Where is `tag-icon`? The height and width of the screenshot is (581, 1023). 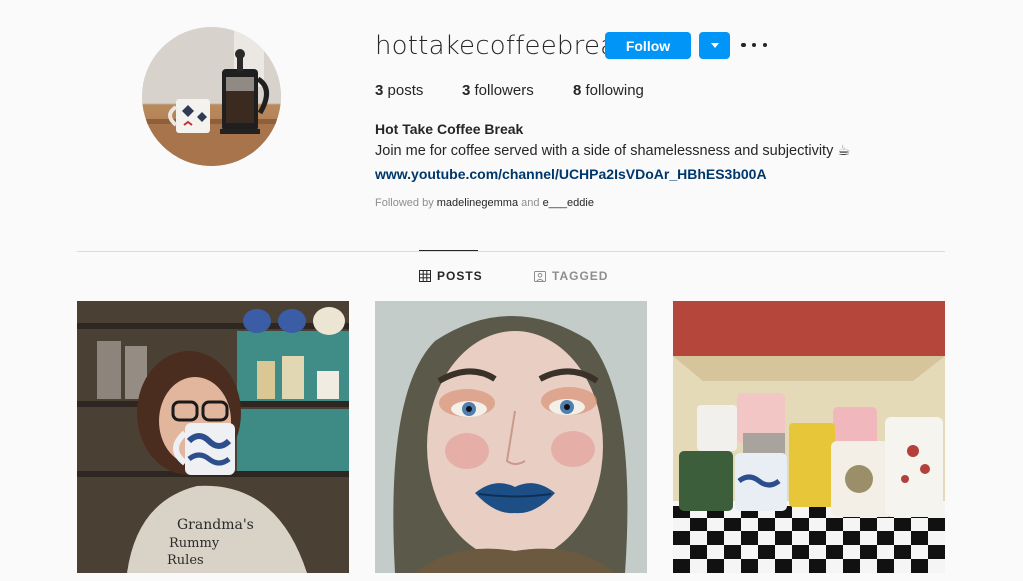
tag-icon is located at coordinates (540, 276).